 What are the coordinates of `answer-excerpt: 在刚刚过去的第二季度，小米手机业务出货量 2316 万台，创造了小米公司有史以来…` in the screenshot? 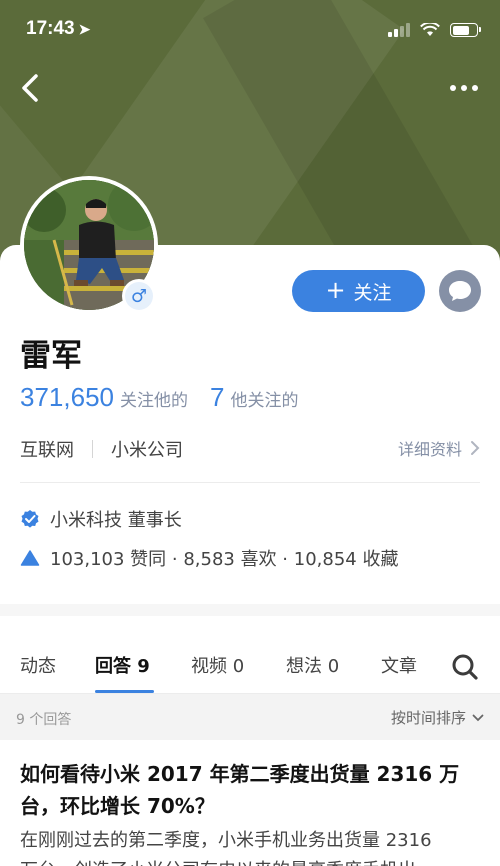 It's located at (250, 846).